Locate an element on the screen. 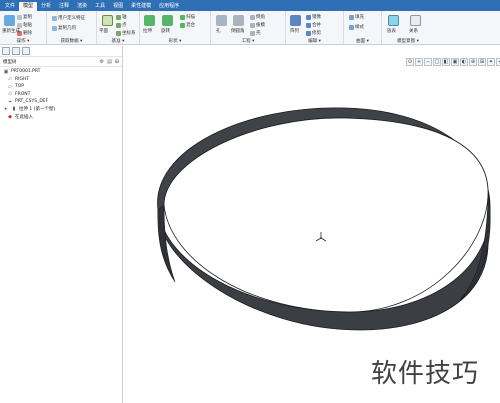 This screenshot has width=500, height=403. tree-node-csys: ⌖ PRT_CSYS_DEF is located at coordinates (61, 102).